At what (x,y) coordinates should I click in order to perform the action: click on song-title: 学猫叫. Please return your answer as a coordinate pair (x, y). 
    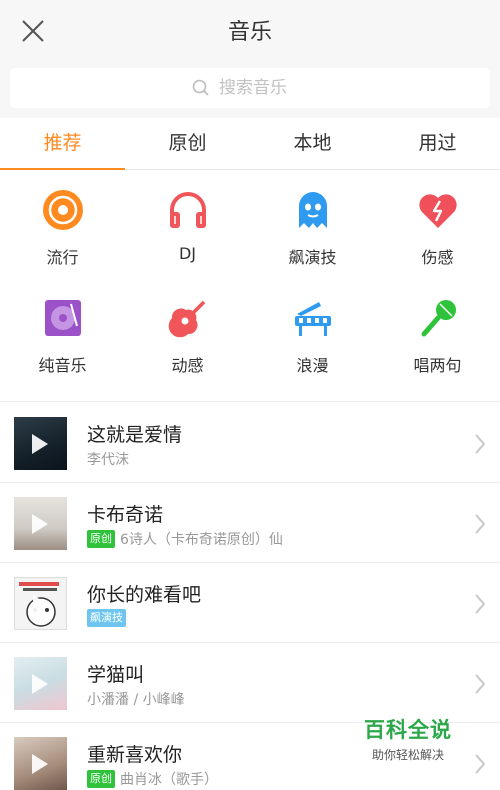
    Looking at the image, I should click on (116, 675).